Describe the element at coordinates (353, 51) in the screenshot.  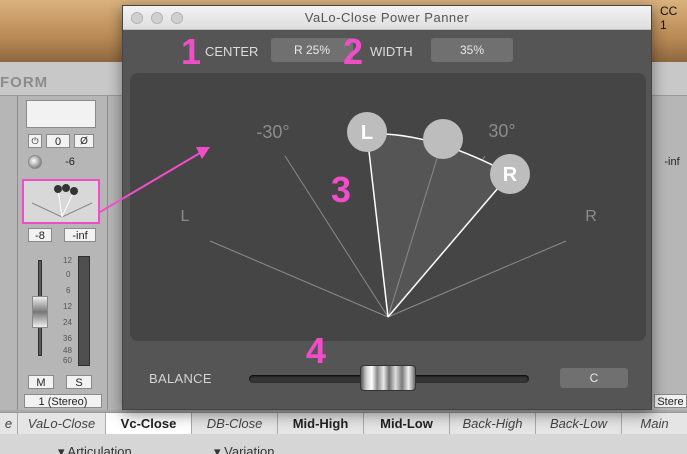
I see `annotation-2: 2` at that location.